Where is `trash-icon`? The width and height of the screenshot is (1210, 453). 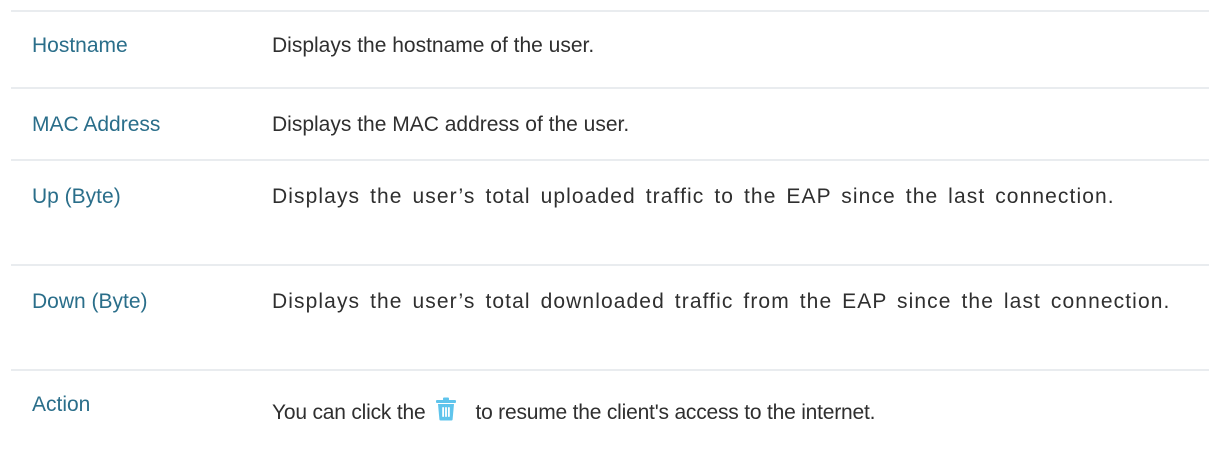
trash-icon is located at coordinates (446, 415).